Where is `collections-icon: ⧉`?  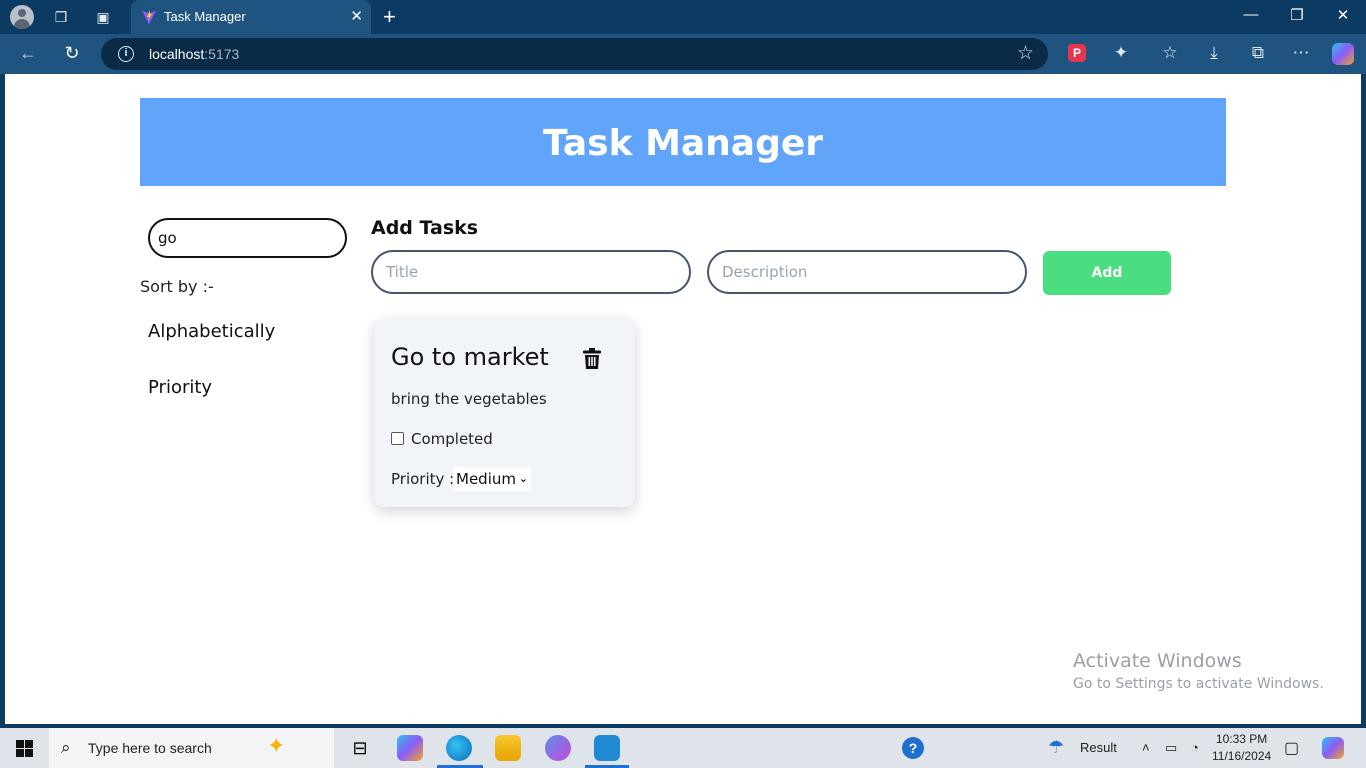 collections-icon: ⧉ is located at coordinates (1258, 53).